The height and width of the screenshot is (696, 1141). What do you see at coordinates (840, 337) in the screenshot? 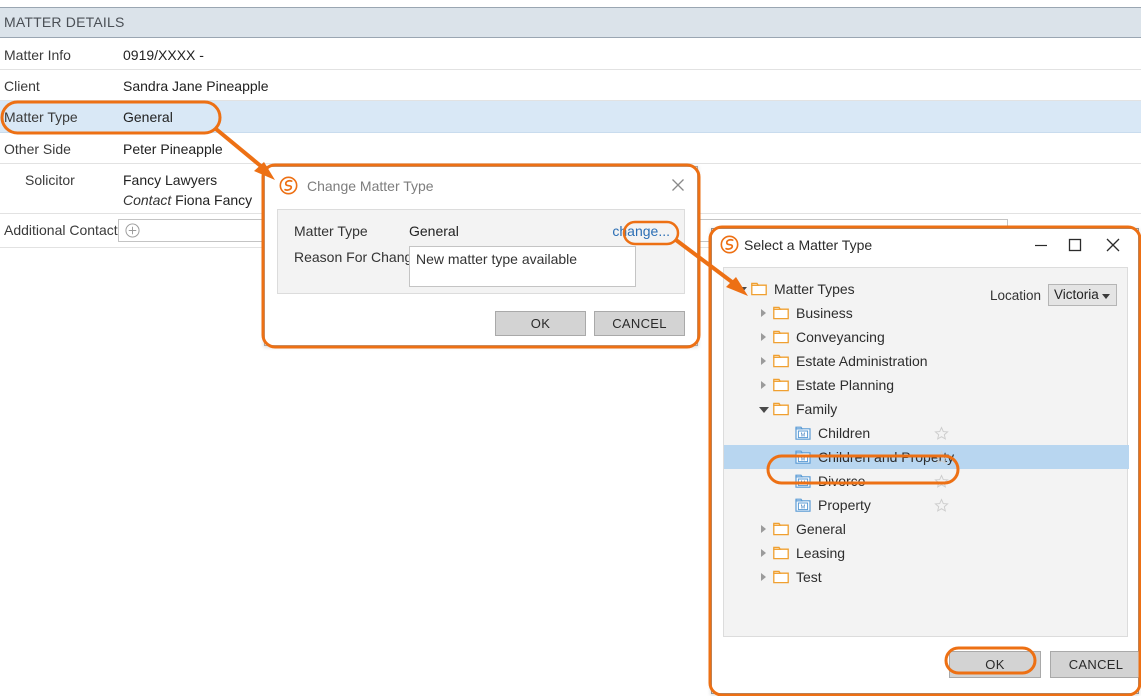
I see `tree-item-label: Conveyancing` at bounding box center [840, 337].